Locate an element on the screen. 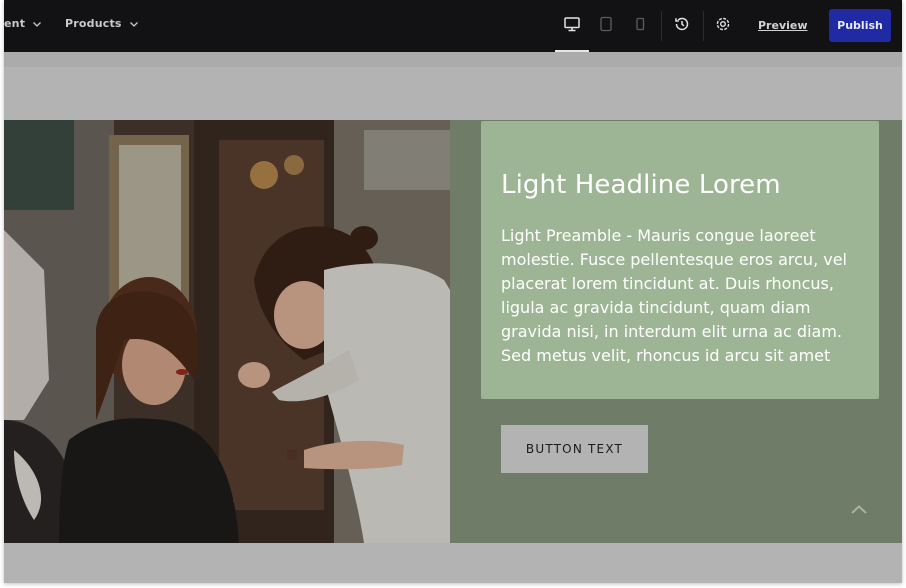 This screenshot has height=588, width=906. hero-cta-button: BUTTON TEXT is located at coordinates (574, 449).